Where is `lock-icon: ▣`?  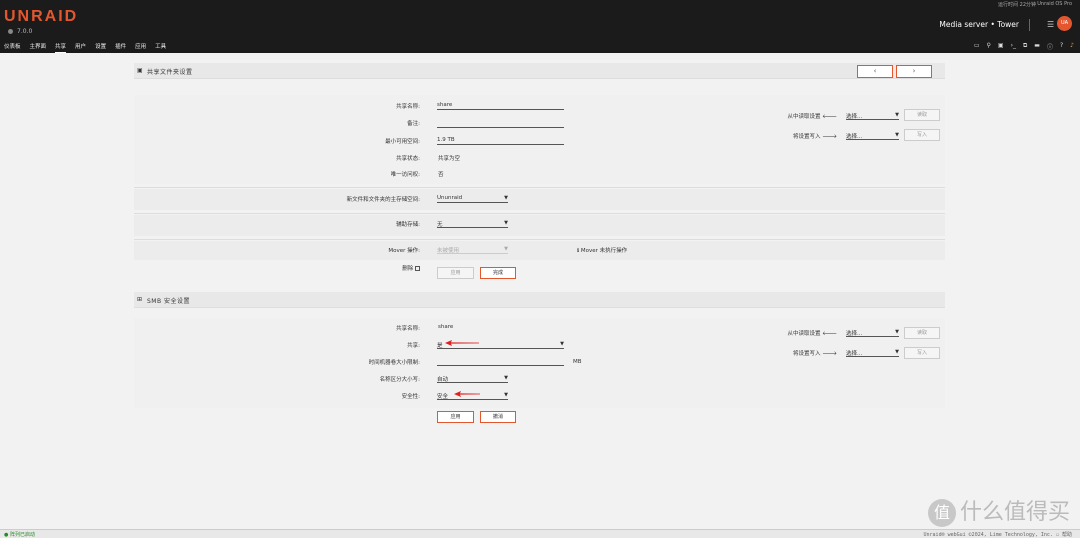
lock-icon: ▣ is located at coordinates (1001, 46).